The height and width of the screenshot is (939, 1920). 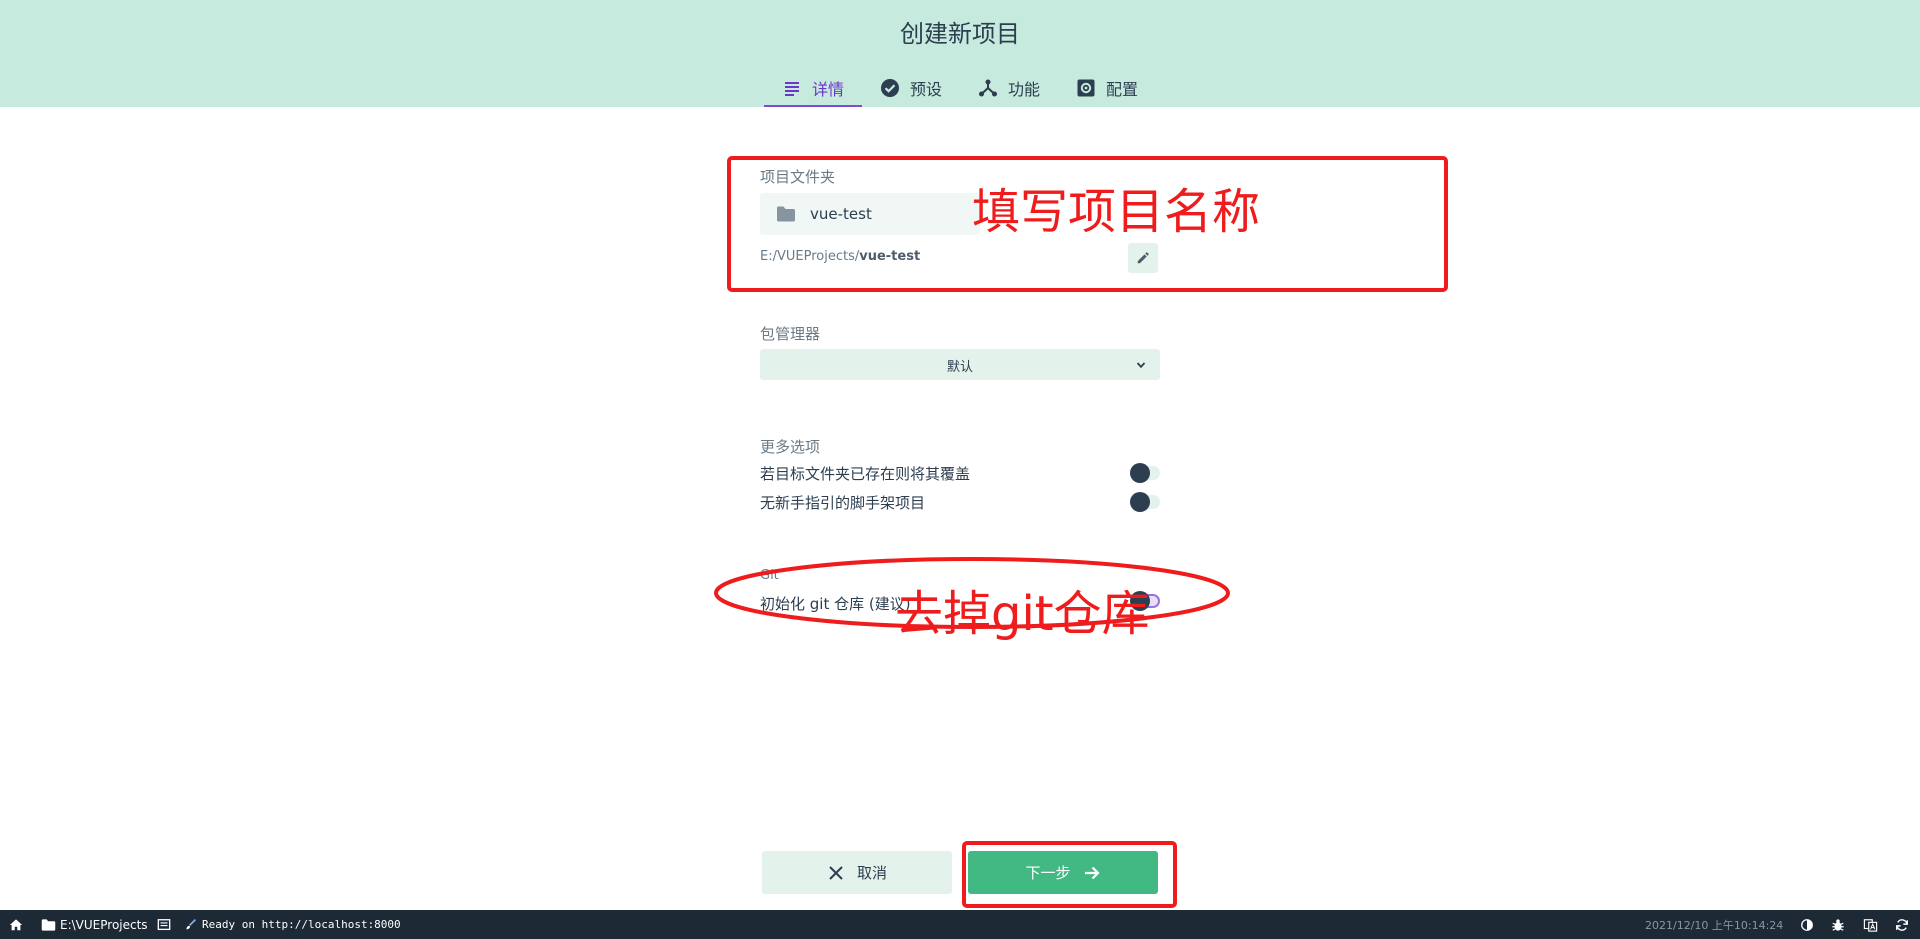 I want to click on current-folder-button: E:\VUEProjects, so click(x=94, y=924).